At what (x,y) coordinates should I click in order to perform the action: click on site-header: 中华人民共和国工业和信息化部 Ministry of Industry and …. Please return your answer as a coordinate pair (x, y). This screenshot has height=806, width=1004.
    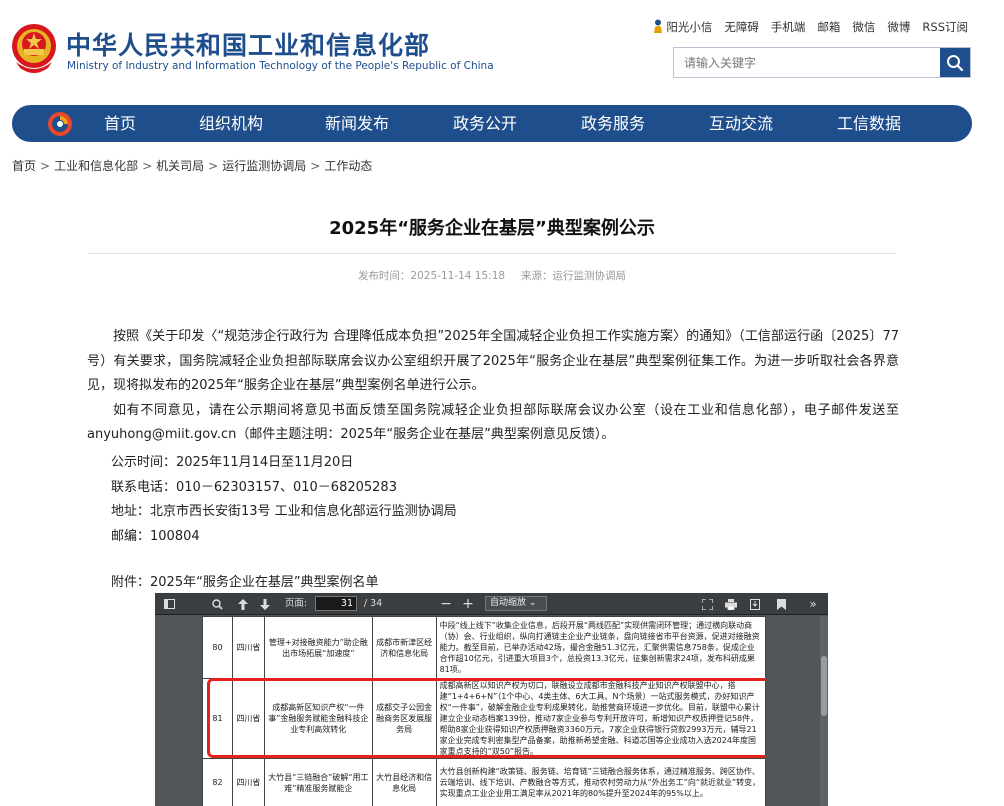
    Looking at the image, I should click on (502, 50).